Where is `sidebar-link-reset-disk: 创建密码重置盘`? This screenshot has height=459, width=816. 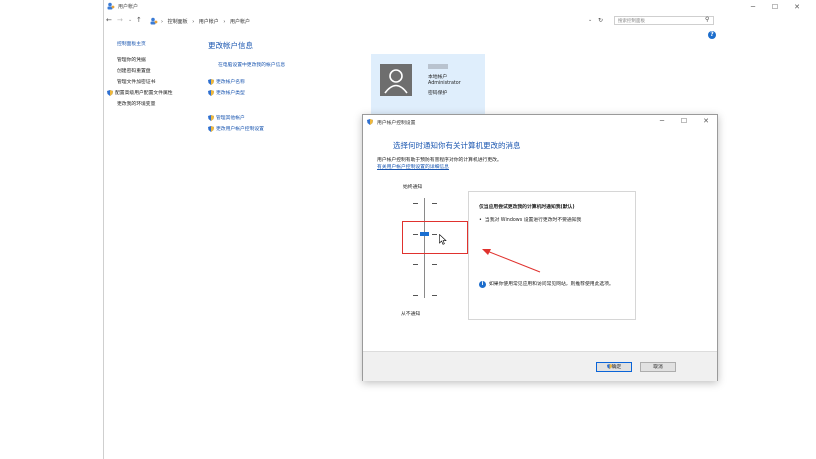 sidebar-link-reset-disk: 创建密码重置盘 is located at coordinates (134, 70).